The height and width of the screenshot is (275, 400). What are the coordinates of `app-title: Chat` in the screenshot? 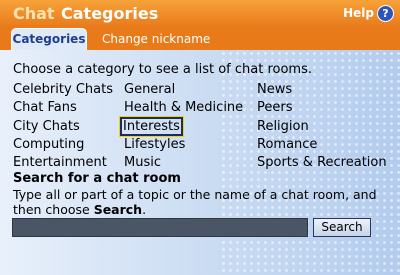 It's located at (34, 13).